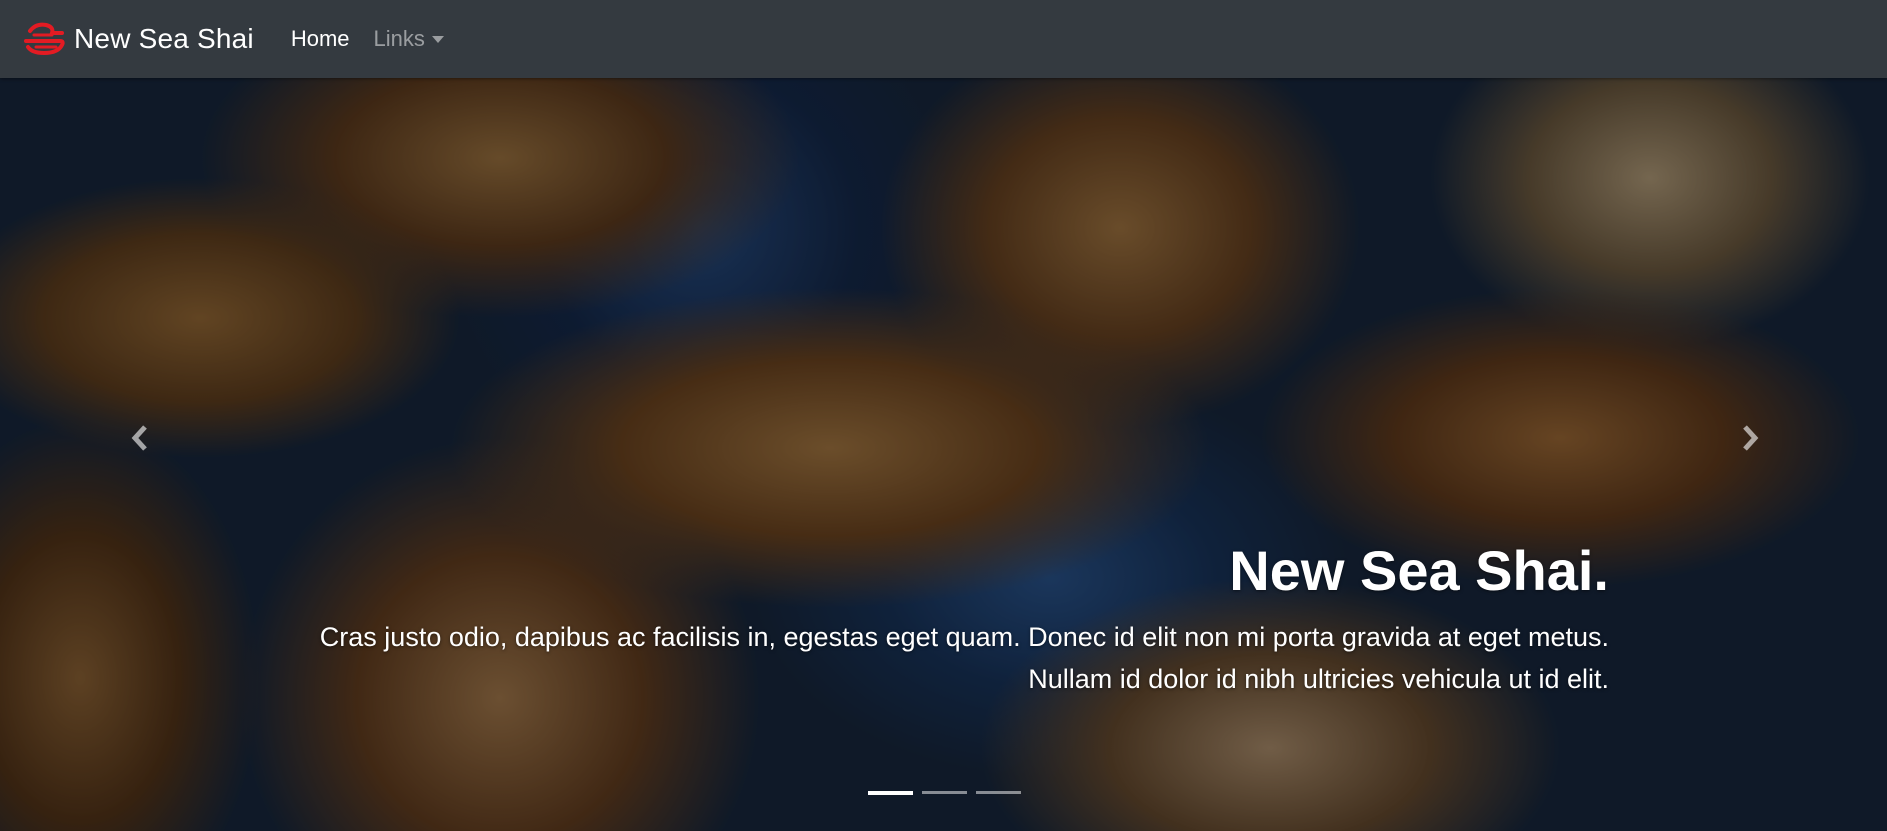  I want to click on navbar: New Sea Shai Home Links, so click(943, 39).